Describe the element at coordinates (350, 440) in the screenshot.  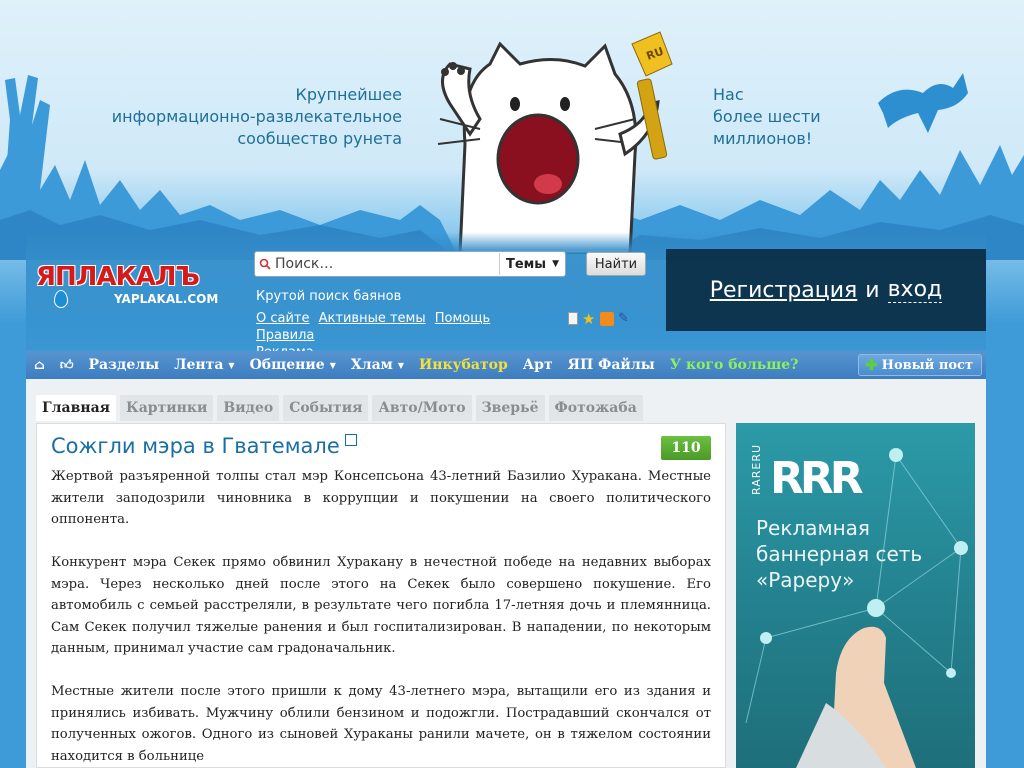
I see `open-in-new-window-icon` at that location.